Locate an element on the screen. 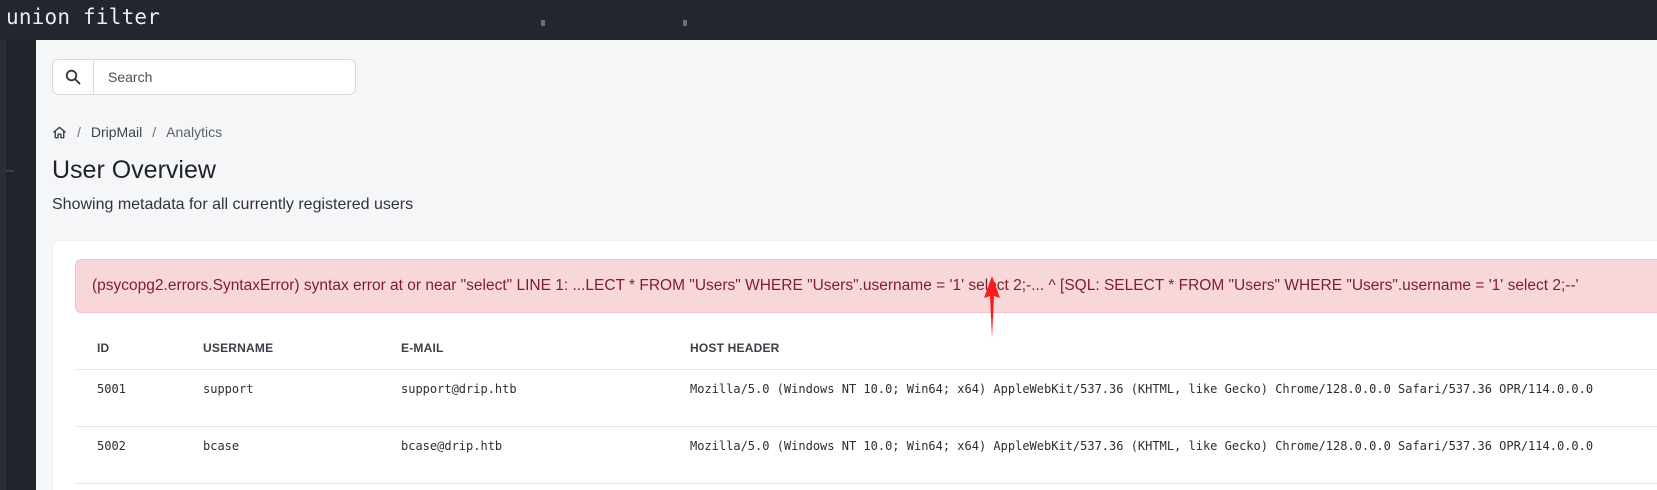 This screenshot has width=1657, height=490. cell-username: bcase is located at coordinates (221, 446).